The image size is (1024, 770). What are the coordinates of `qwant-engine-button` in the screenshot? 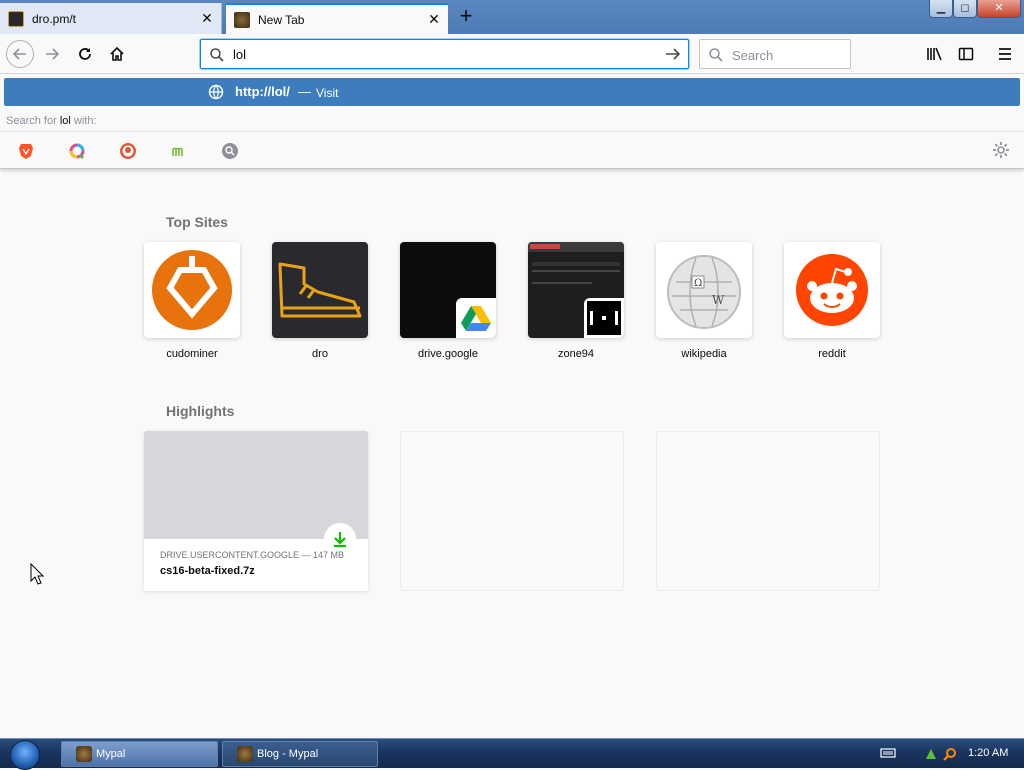 It's located at (77, 151).